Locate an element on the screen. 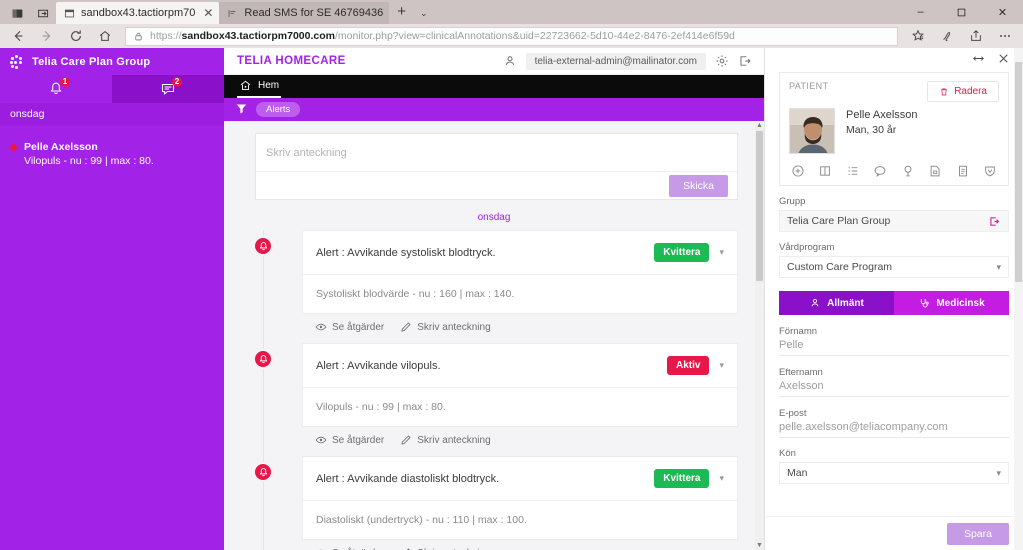 The image size is (1023, 550). sidebar-day-label: onsdag is located at coordinates (112, 114).